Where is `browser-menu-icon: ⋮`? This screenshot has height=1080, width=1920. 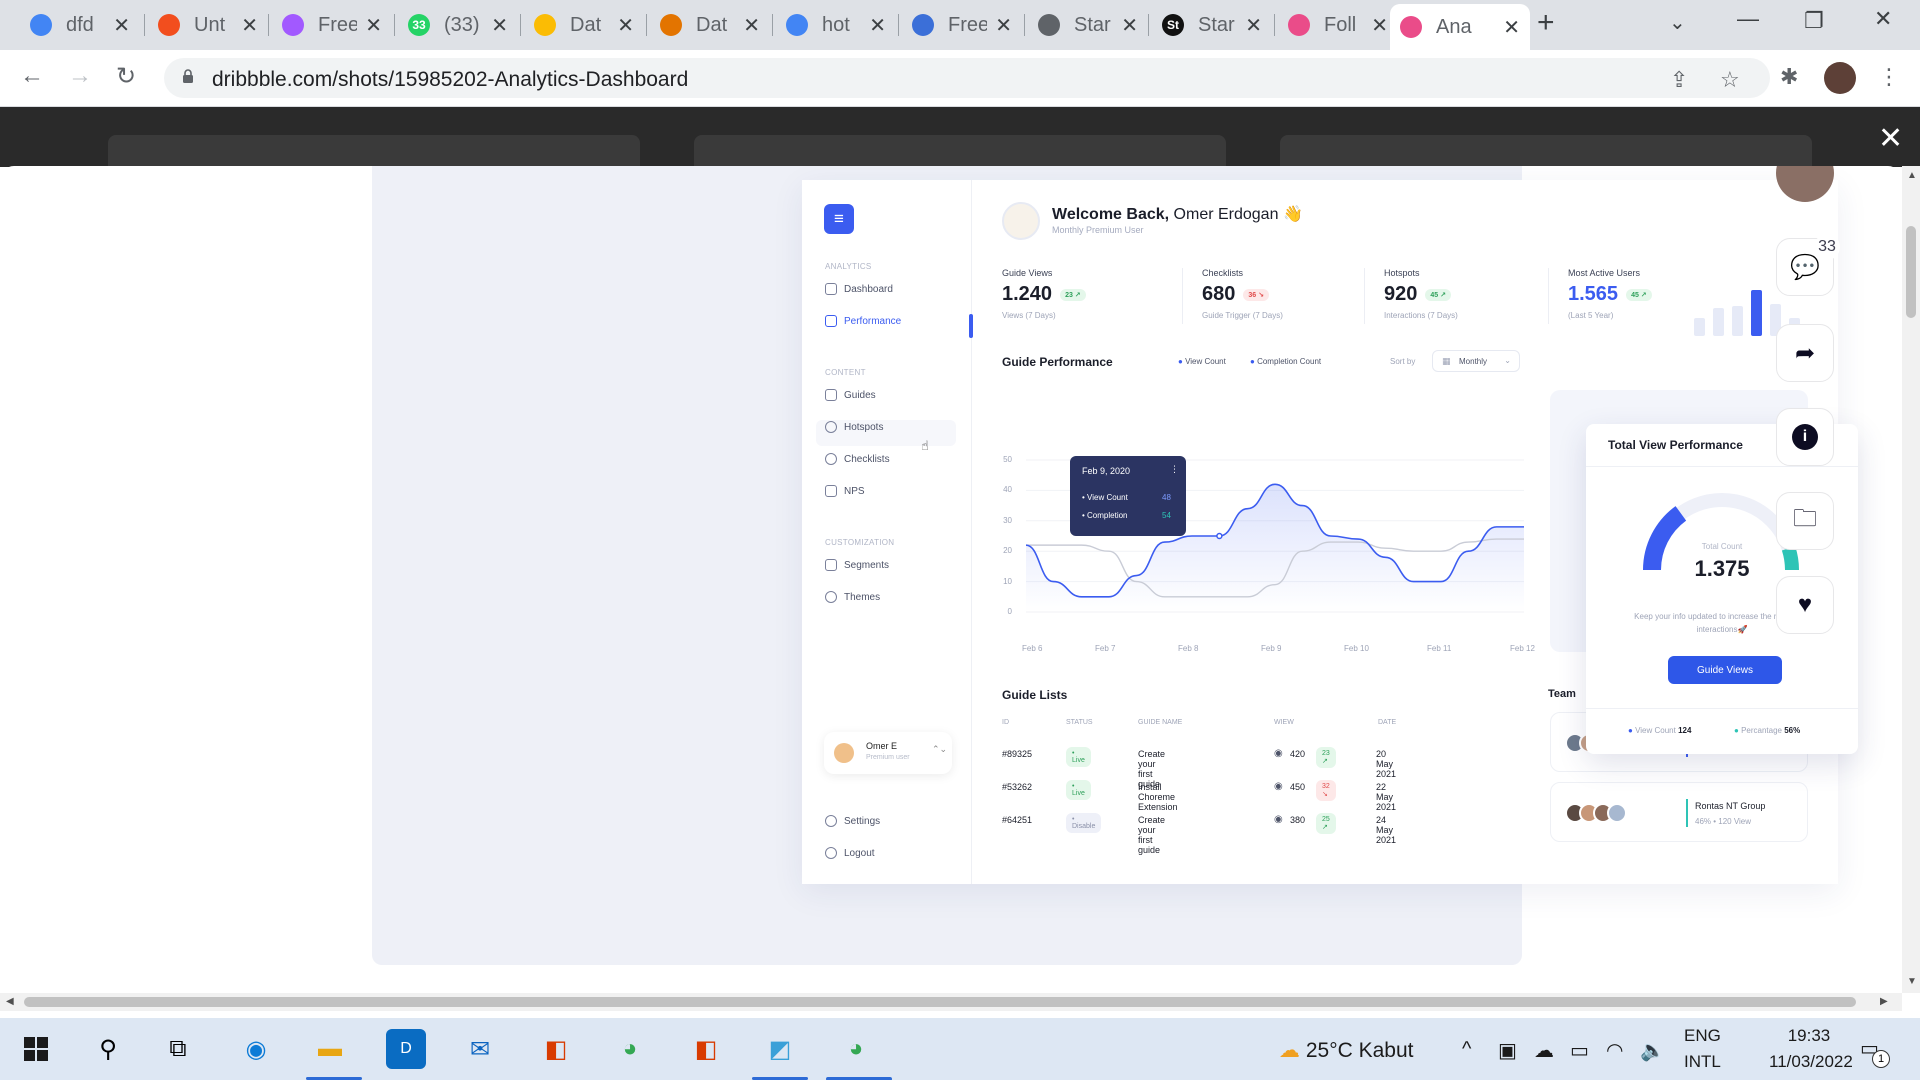 browser-menu-icon: ⋮ is located at coordinates (1889, 77).